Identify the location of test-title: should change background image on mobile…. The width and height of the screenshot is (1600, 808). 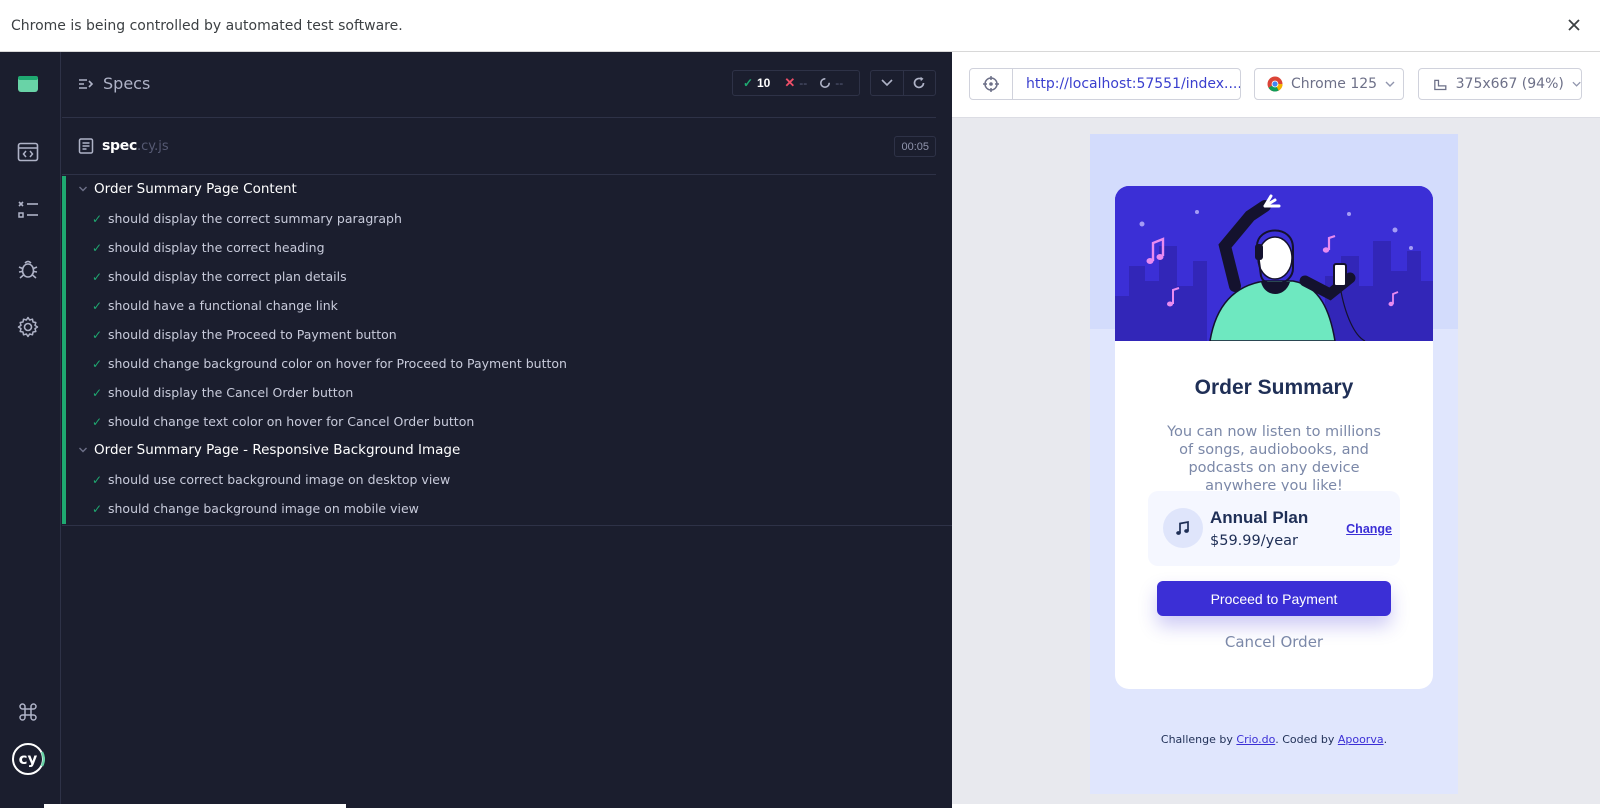
(263, 508).